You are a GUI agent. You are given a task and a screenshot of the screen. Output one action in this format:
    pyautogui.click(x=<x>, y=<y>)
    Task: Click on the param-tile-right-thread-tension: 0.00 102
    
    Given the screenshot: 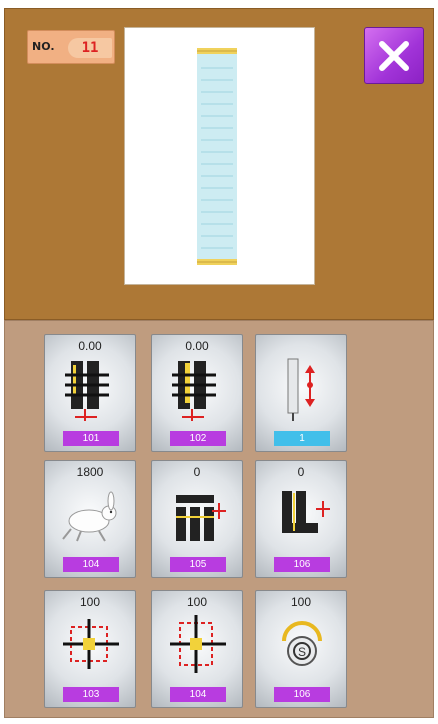 What is the action you would take?
    pyautogui.click(x=197, y=393)
    